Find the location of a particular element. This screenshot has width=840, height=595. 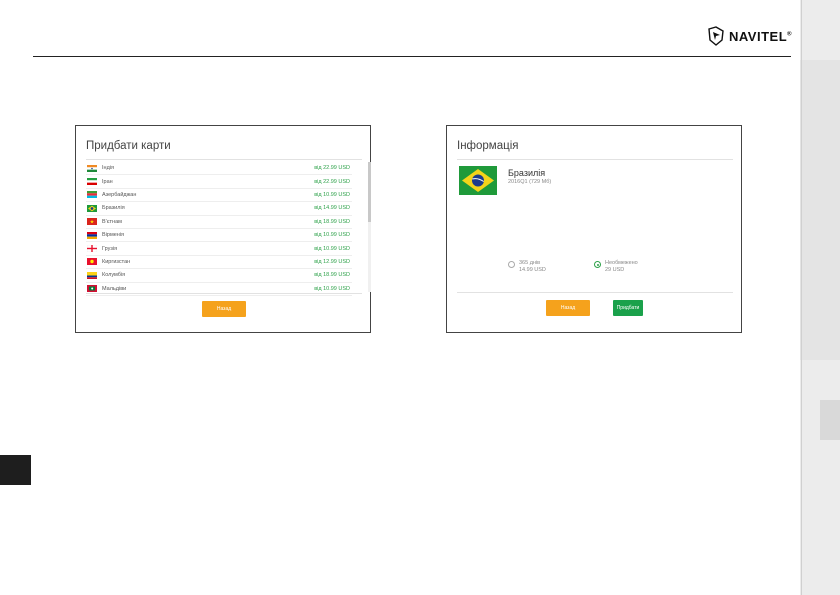

map-name: Бразилія is located at coordinates (527, 173).